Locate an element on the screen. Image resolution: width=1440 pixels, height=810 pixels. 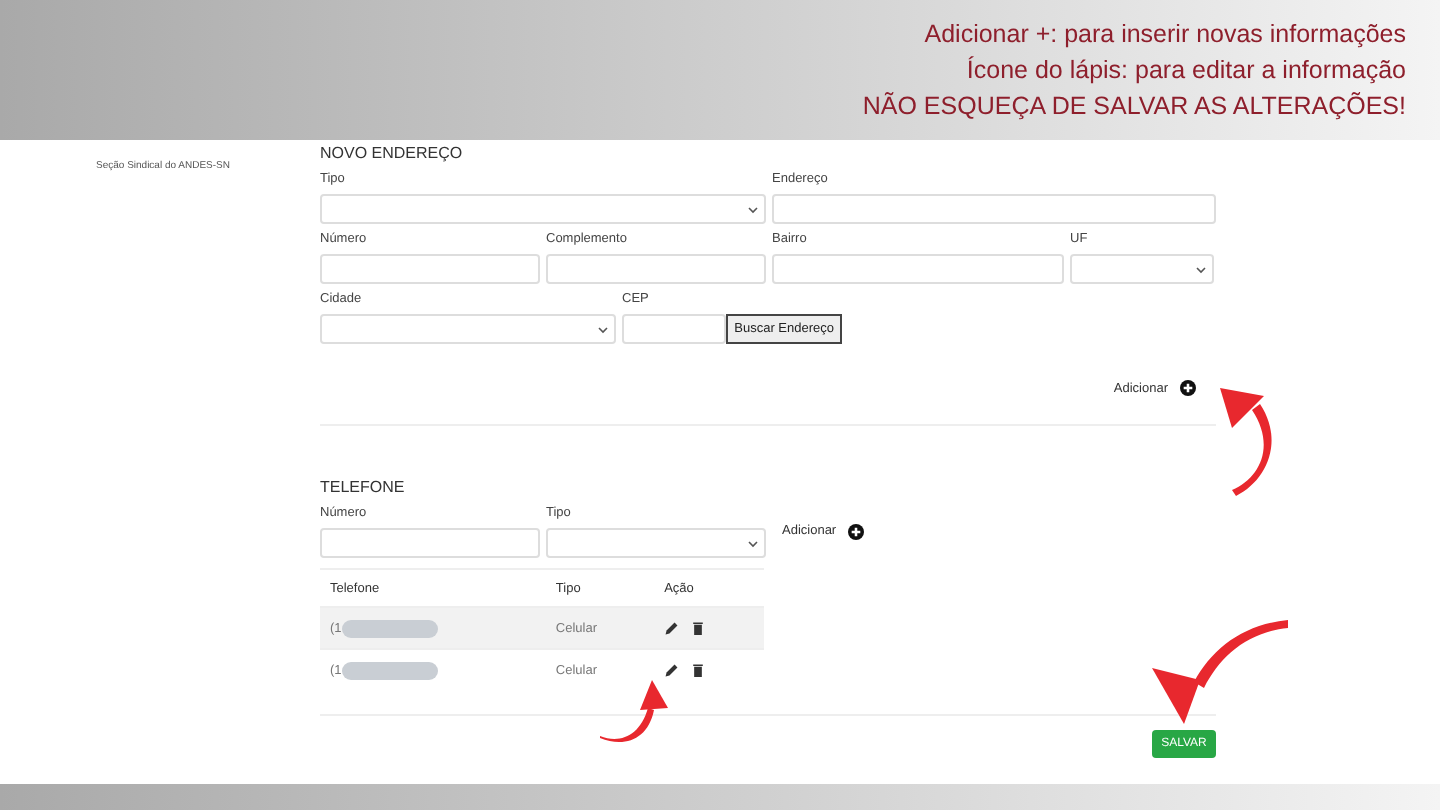
section-title: NOVO ENDEREÇO is located at coordinates (392, 154).